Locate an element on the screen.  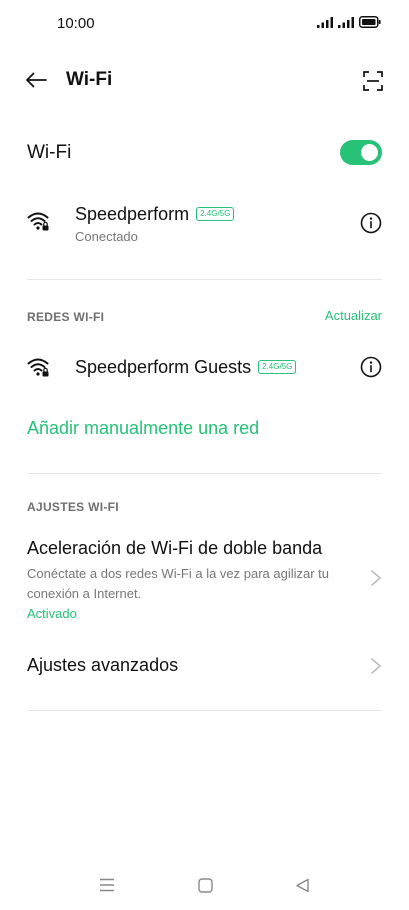
network-row: Speedperform Guests 2.4G/5G is located at coordinates (172, 367).